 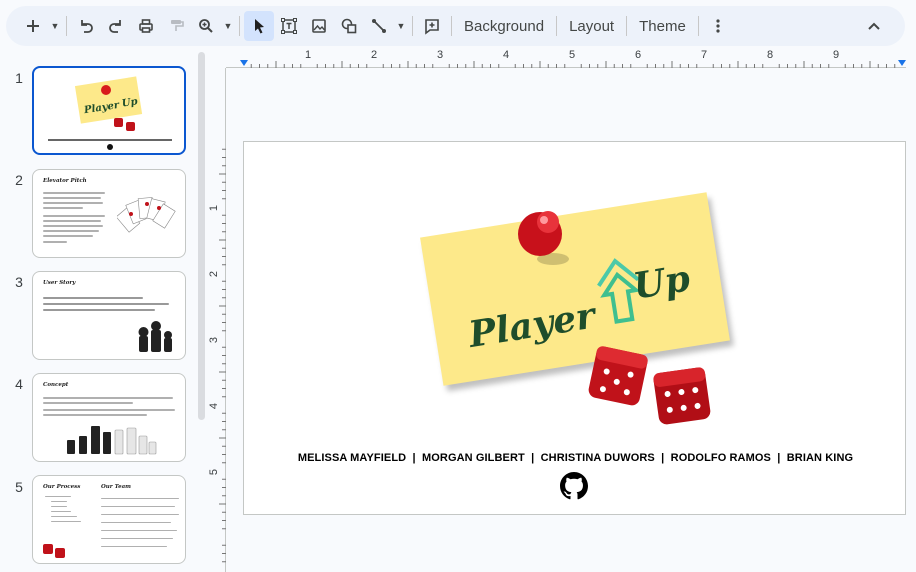 I want to click on slide-number: 3, so click(x=19, y=282).